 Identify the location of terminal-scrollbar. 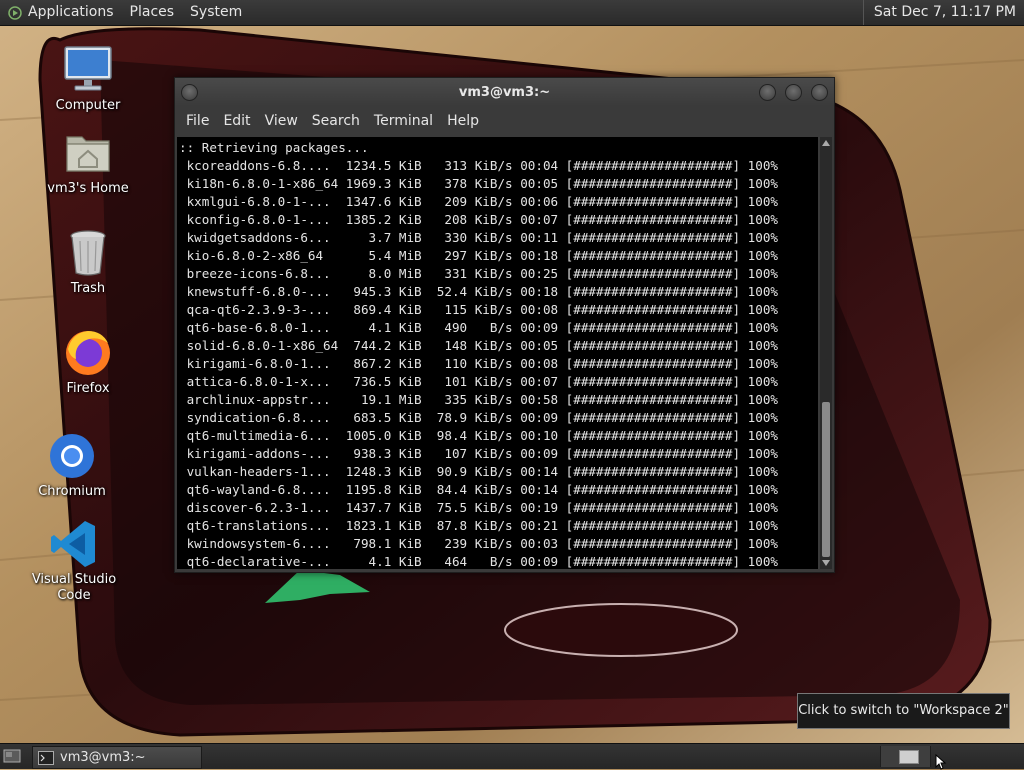
(826, 353).